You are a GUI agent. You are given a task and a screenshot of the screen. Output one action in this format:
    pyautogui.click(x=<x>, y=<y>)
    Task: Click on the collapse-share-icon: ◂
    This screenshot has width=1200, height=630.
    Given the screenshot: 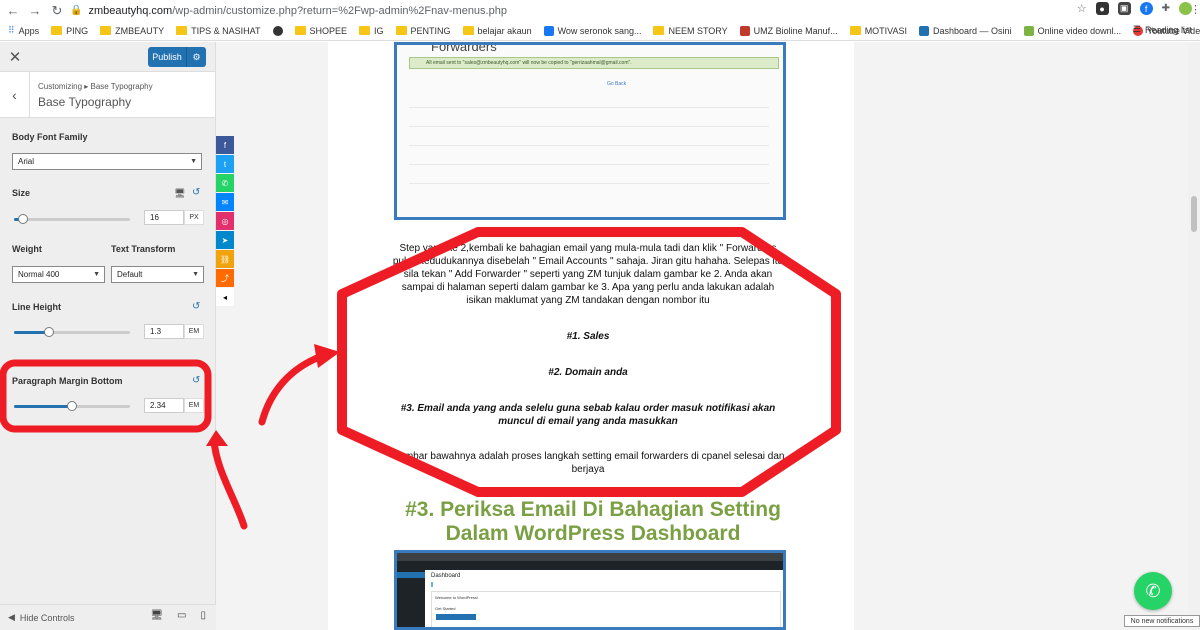 What is the action you would take?
    pyautogui.click(x=225, y=297)
    